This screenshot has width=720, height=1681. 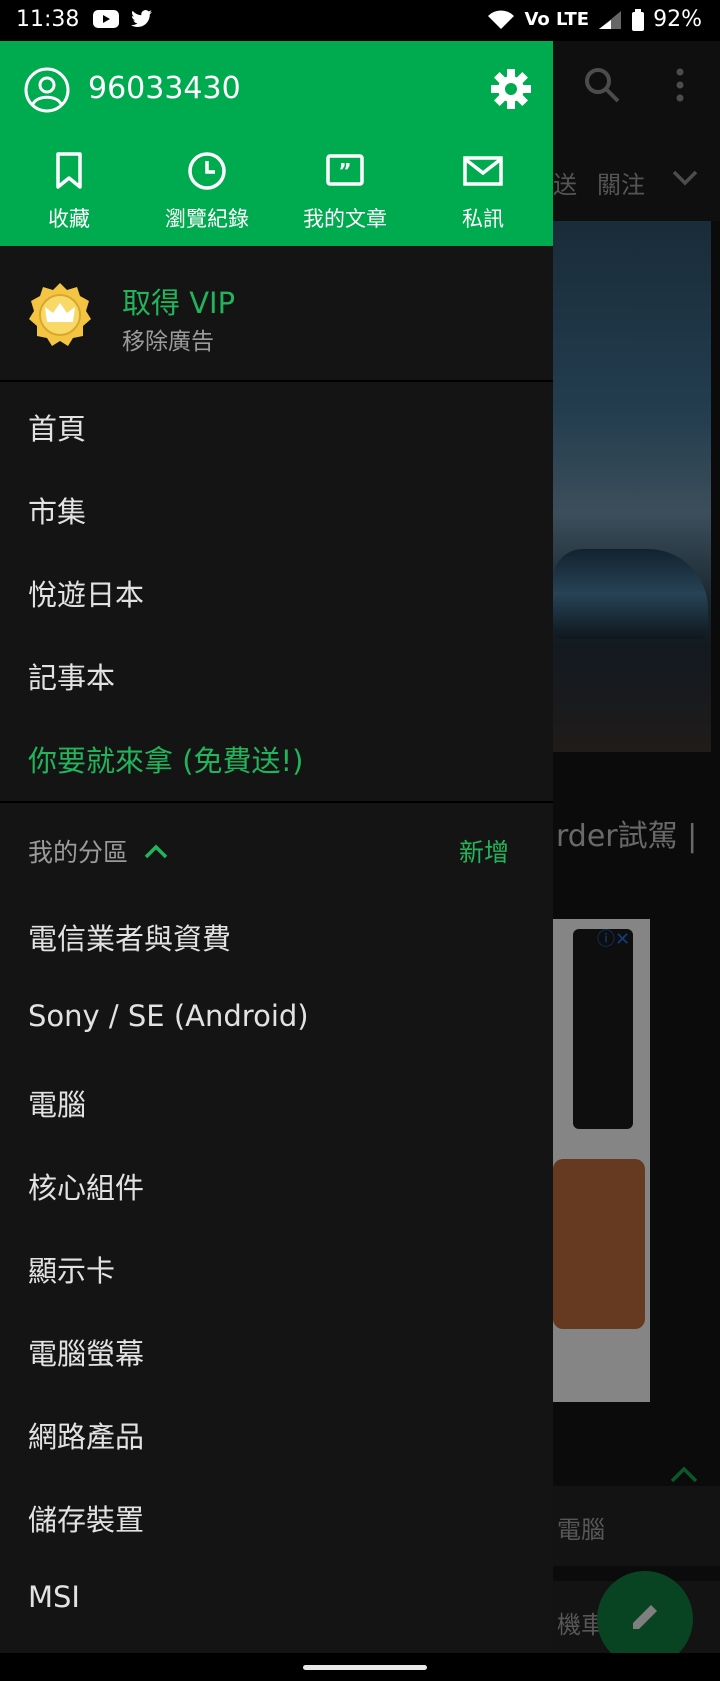 I want to click on drawer-header: 96033430 收藏 瀏覽紀錄 ” 我的文章 私訊, so click(x=276, y=143).